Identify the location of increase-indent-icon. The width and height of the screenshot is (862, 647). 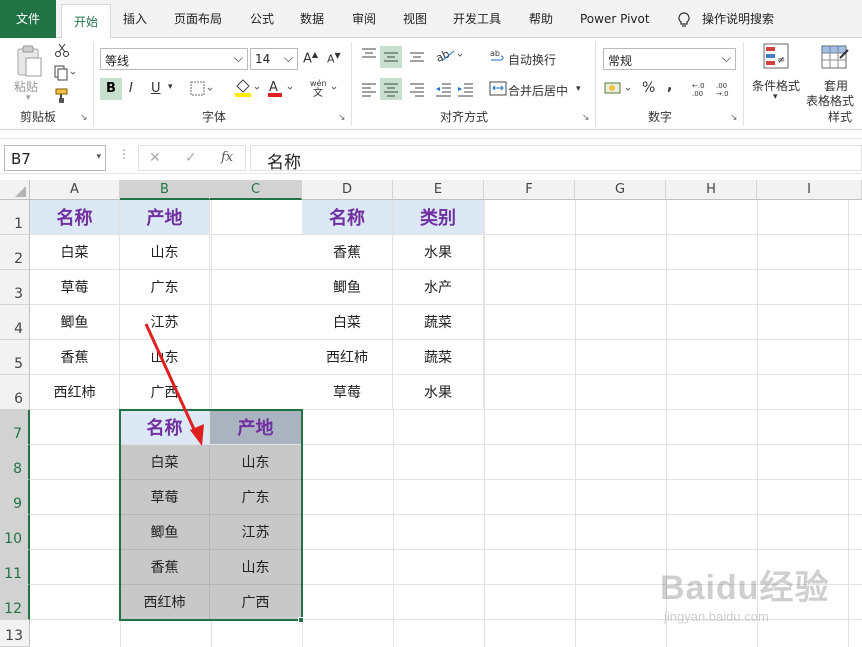
(465, 91).